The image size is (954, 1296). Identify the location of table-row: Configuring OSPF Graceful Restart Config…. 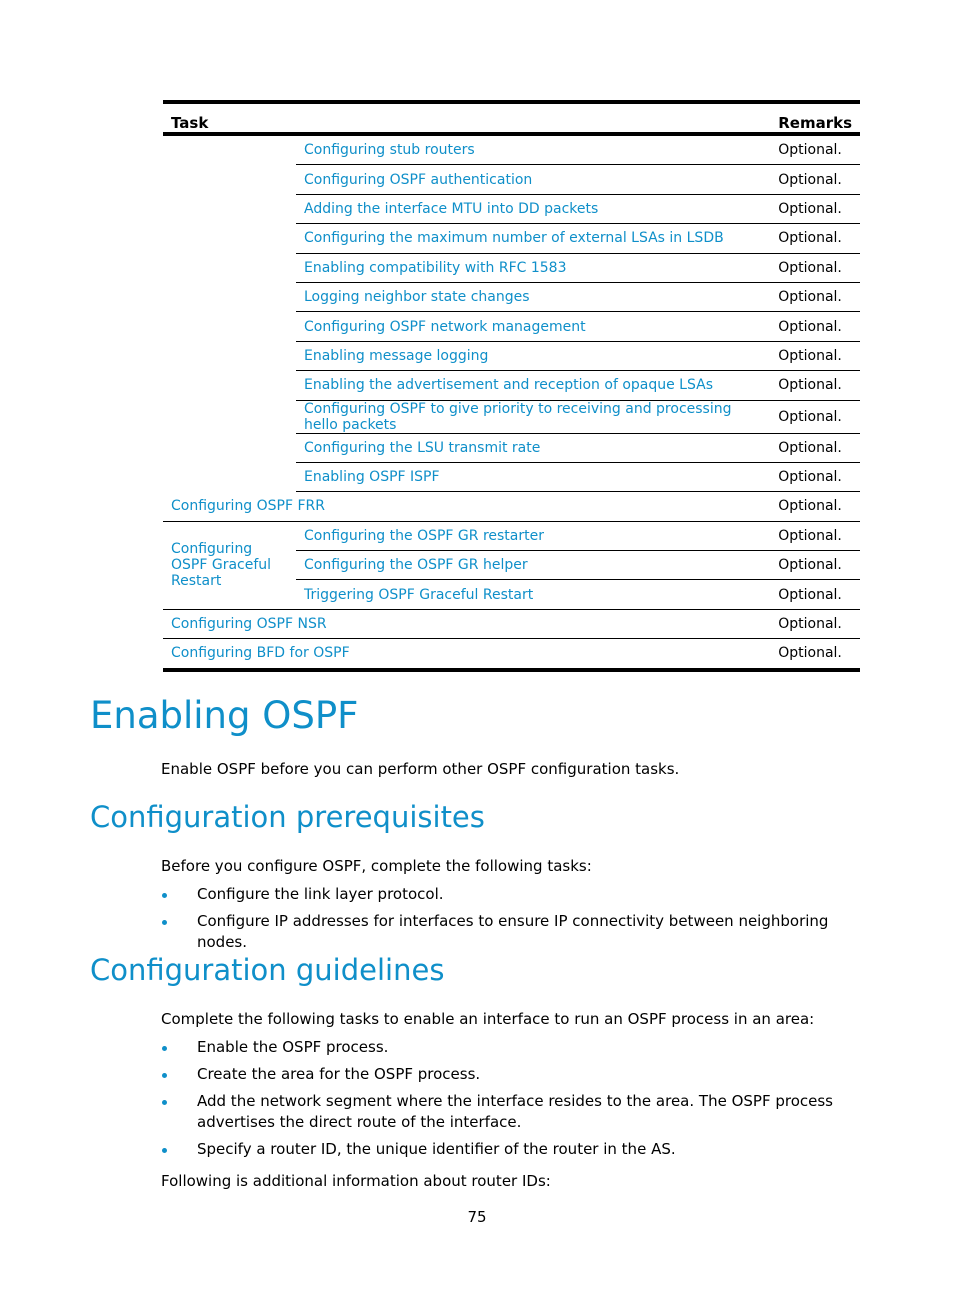
(511, 565).